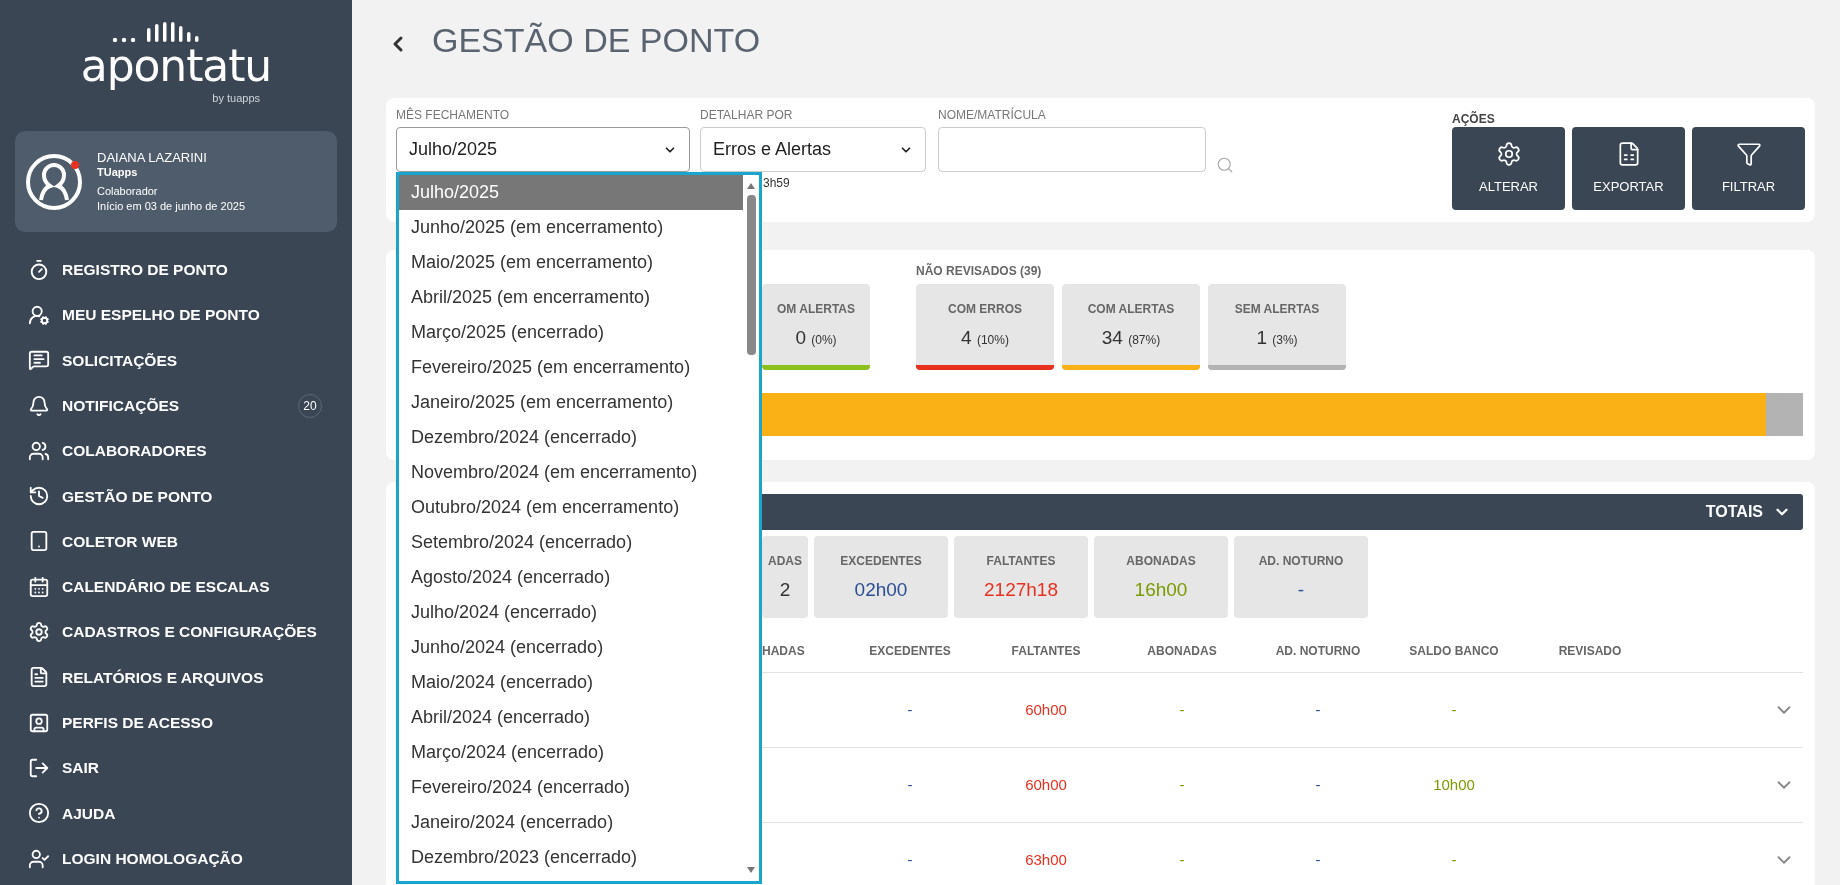  What do you see at coordinates (236, 98) in the screenshot?
I see `logo-subtitle: by tuapps` at bounding box center [236, 98].